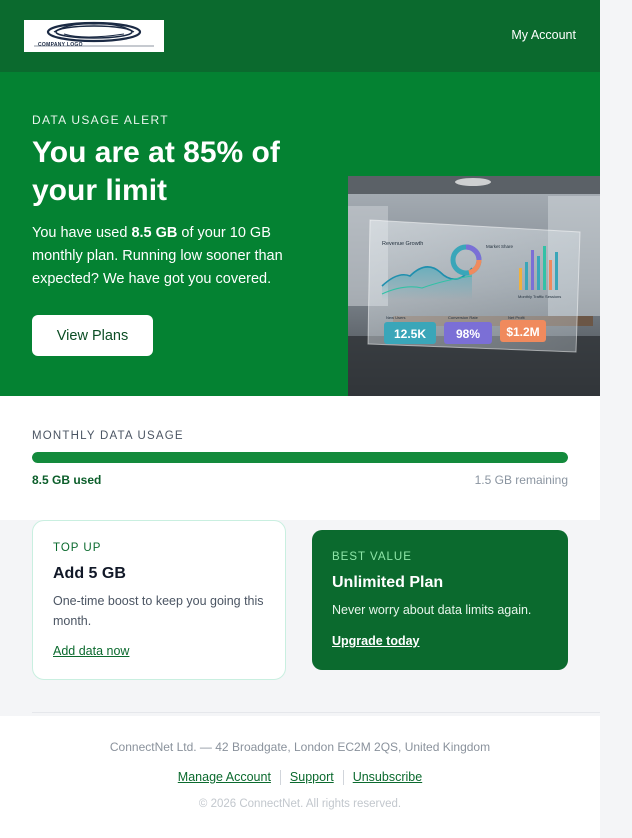 This screenshot has width=632, height=838. I want to click on panel-title-text: Revenue Growth, so click(402, 244).